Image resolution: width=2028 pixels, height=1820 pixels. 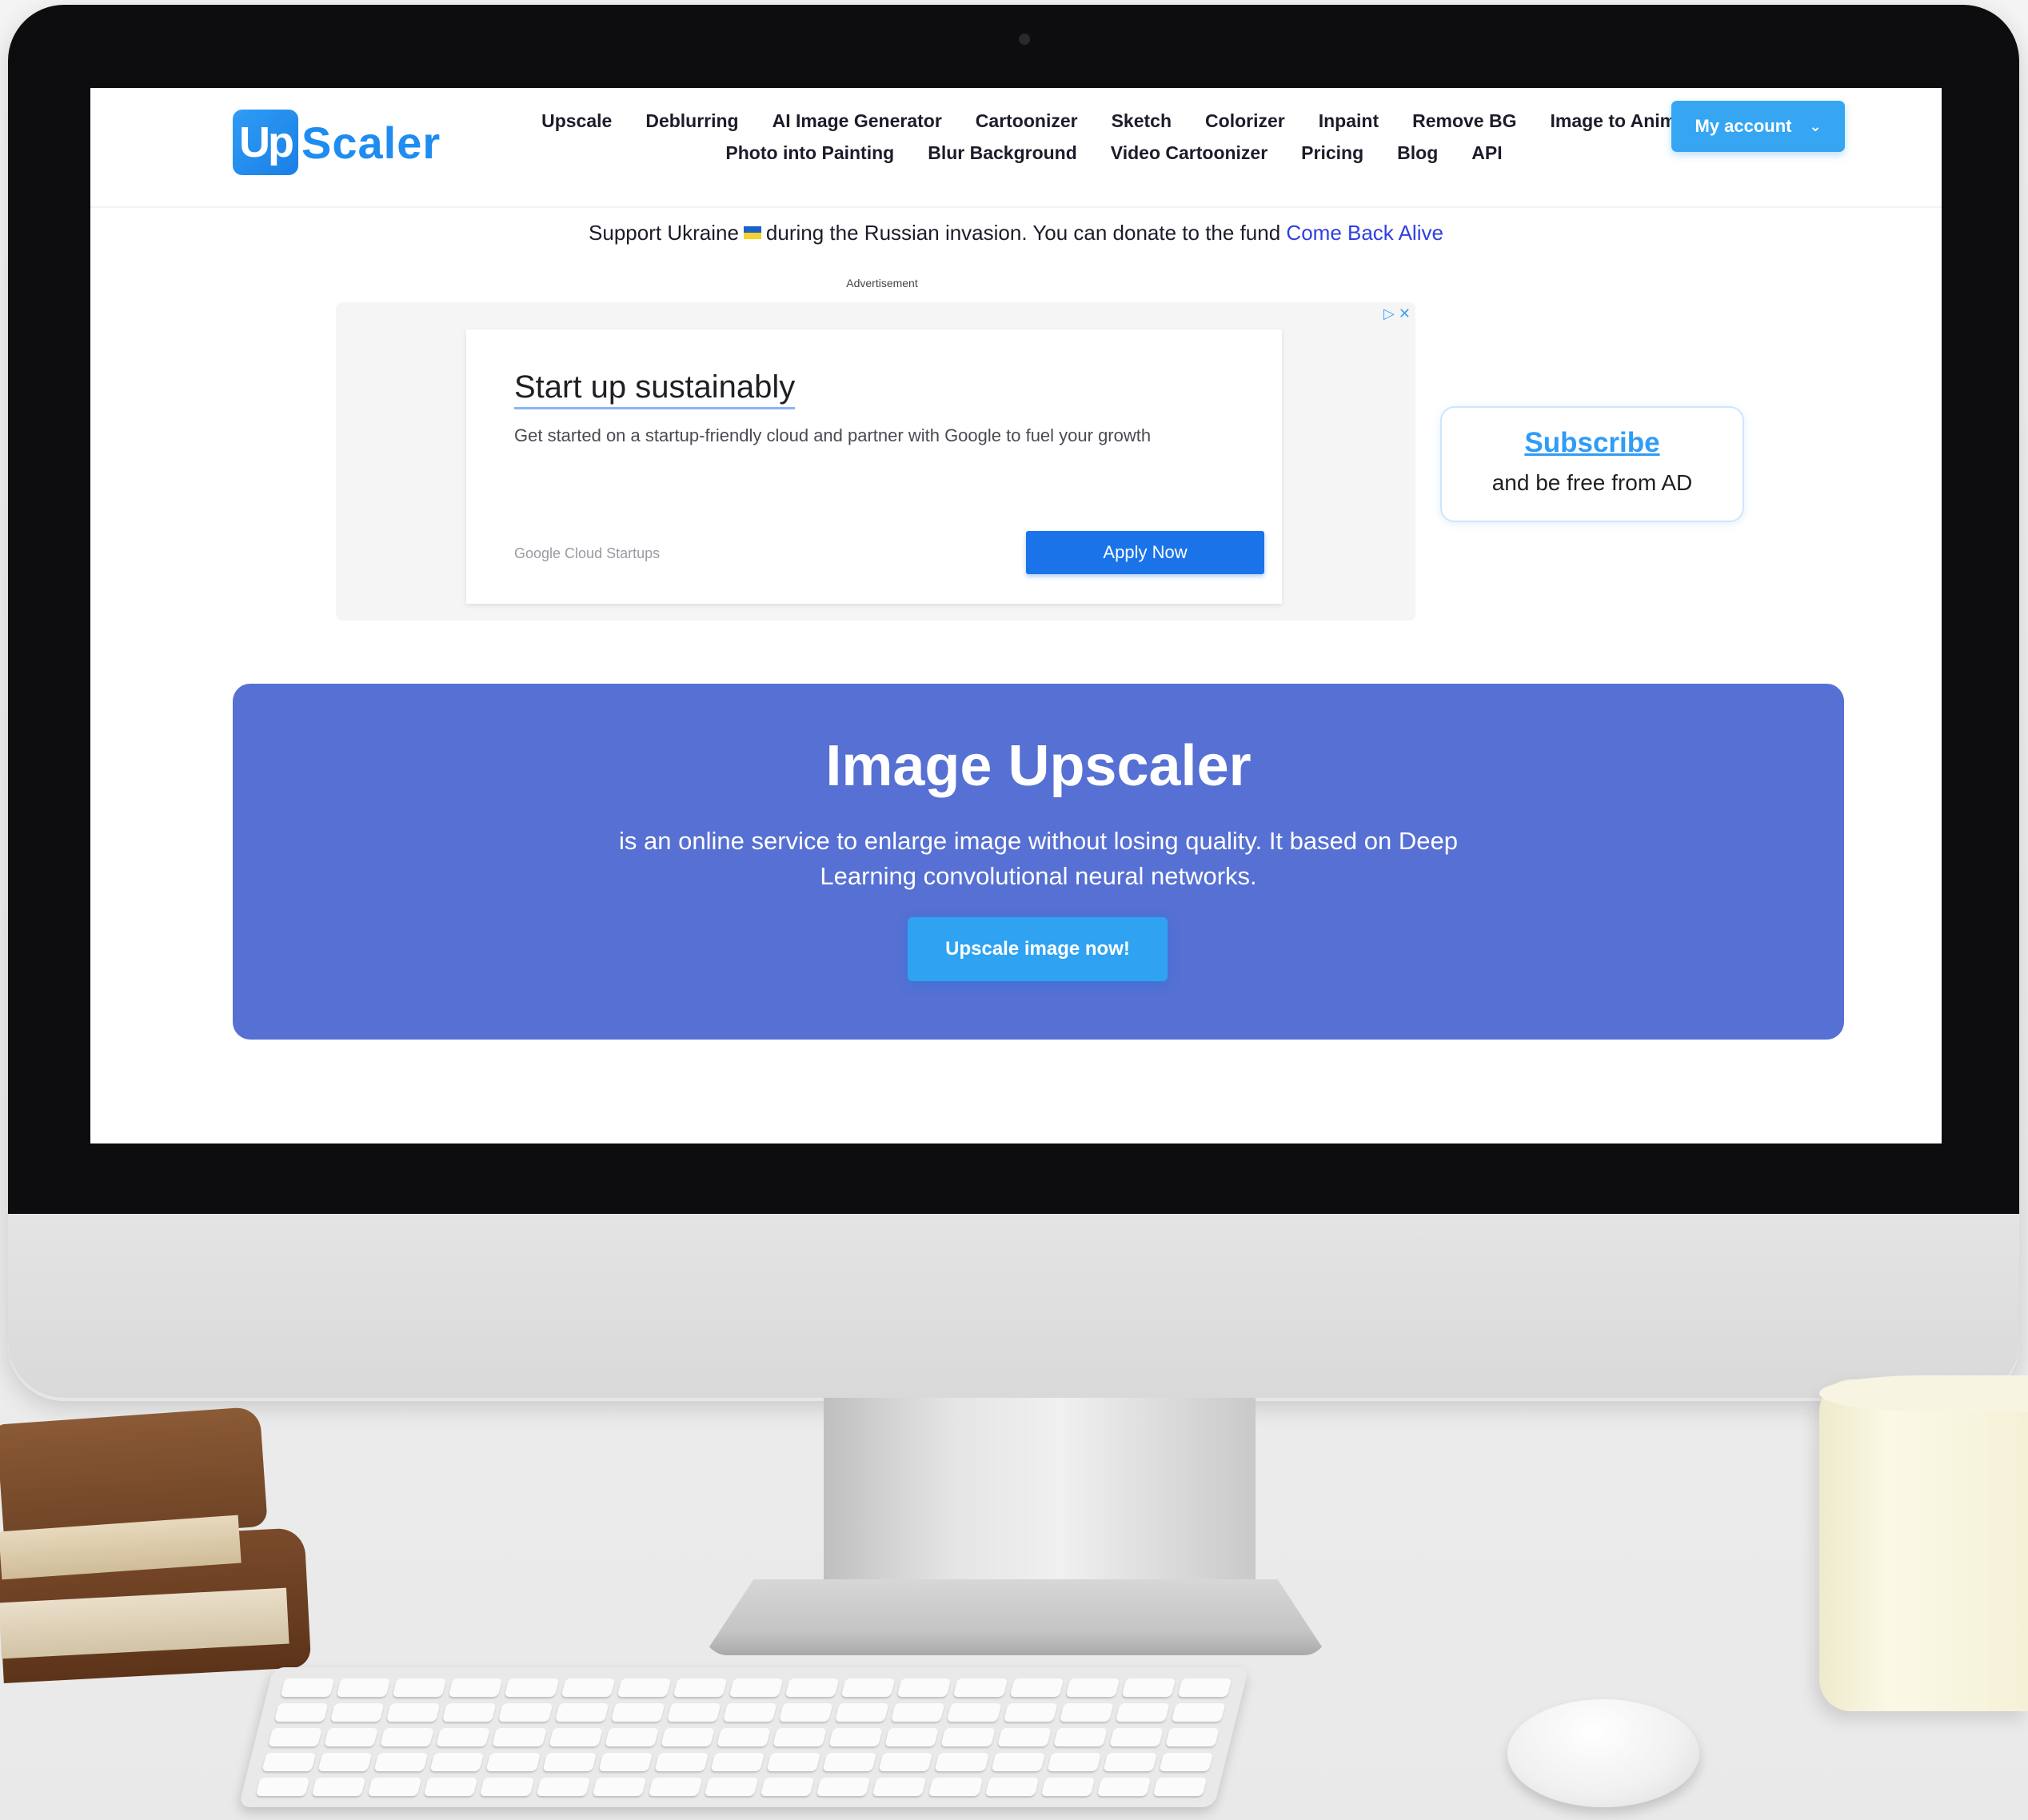 What do you see at coordinates (1618, 121) in the screenshot?
I see `nav-link-image-to-anime: Image to Anime` at bounding box center [1618, 121].